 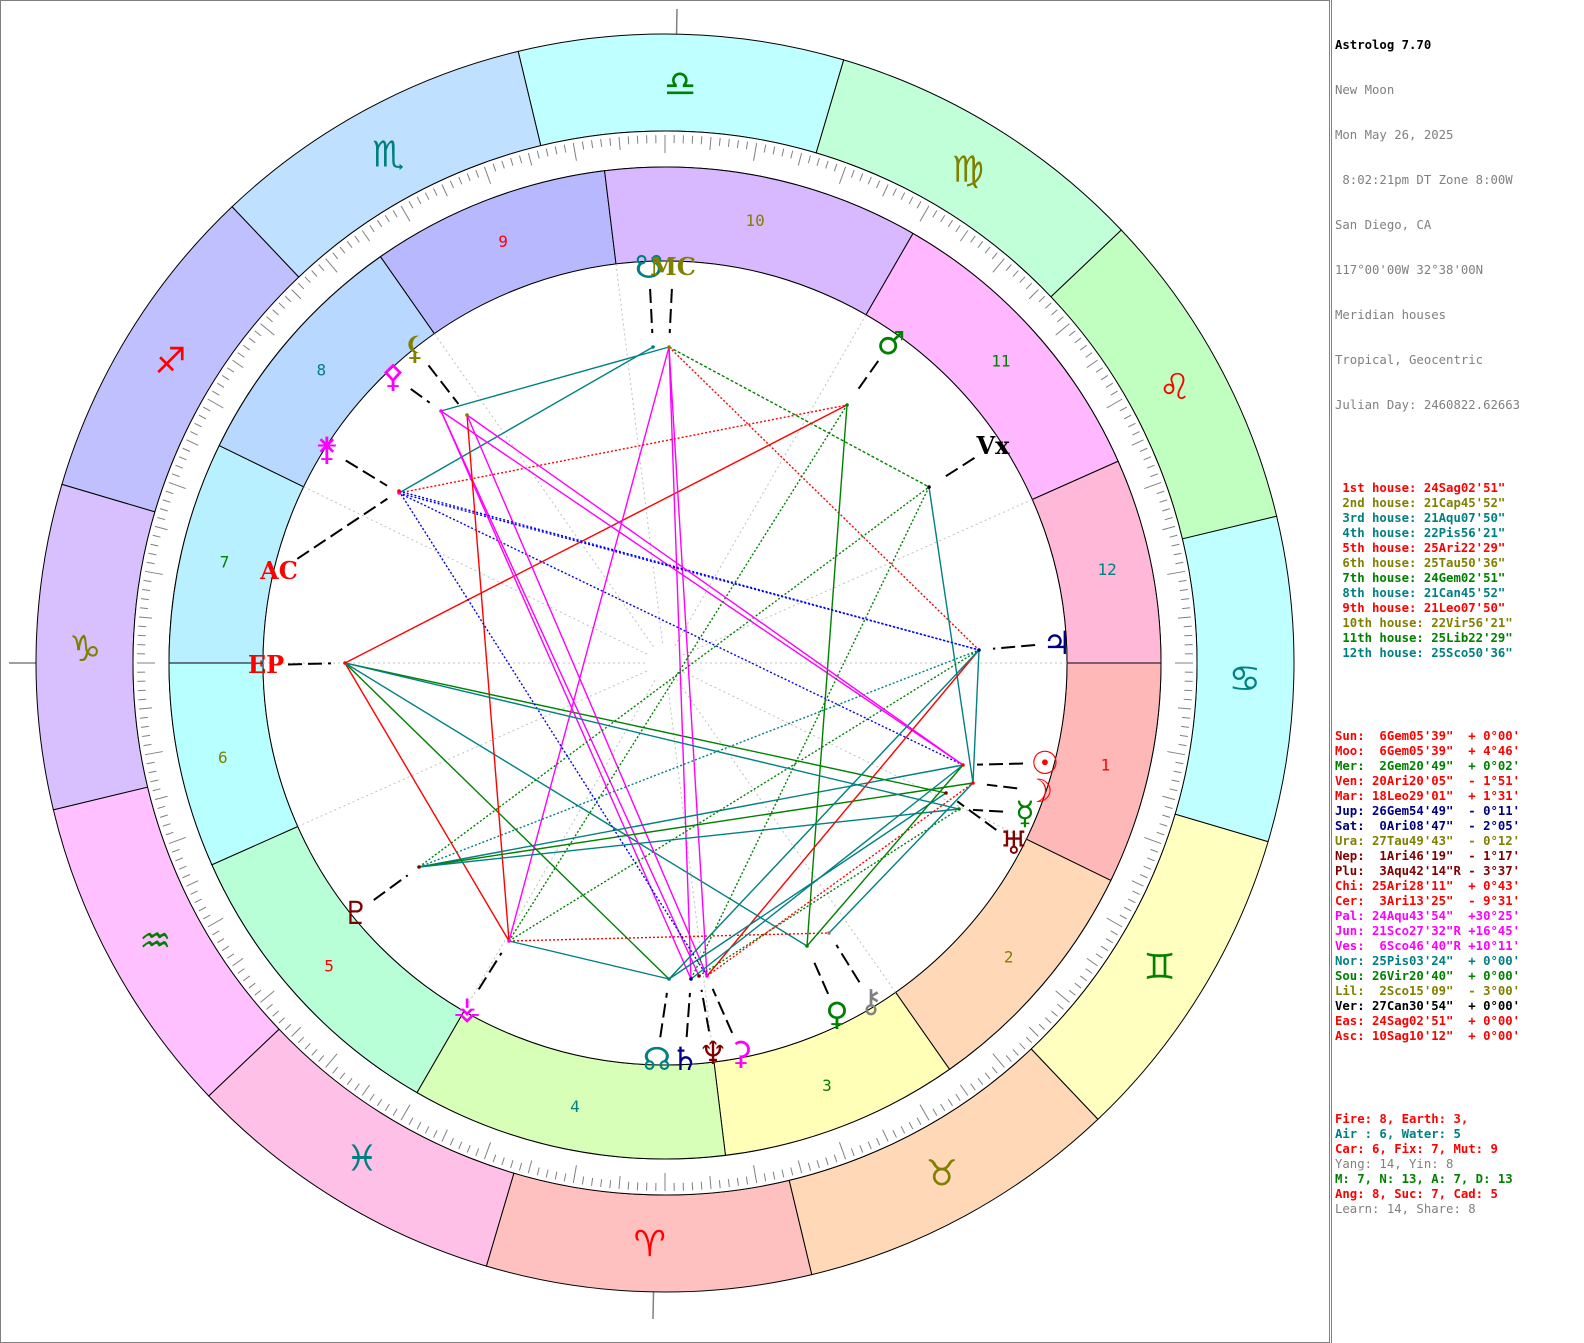 I want to click on pallas-icon: ⚴, so click(x=392, y=376).